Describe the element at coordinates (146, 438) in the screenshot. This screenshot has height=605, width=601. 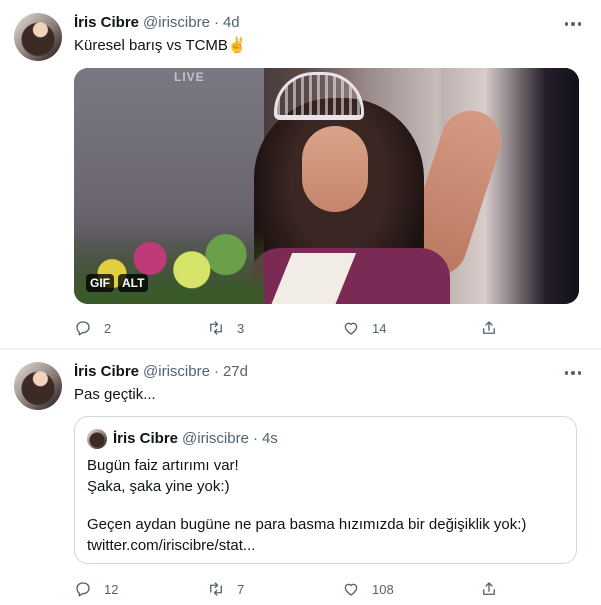
I see `quoted-author-name: İris Cibre` at that location.